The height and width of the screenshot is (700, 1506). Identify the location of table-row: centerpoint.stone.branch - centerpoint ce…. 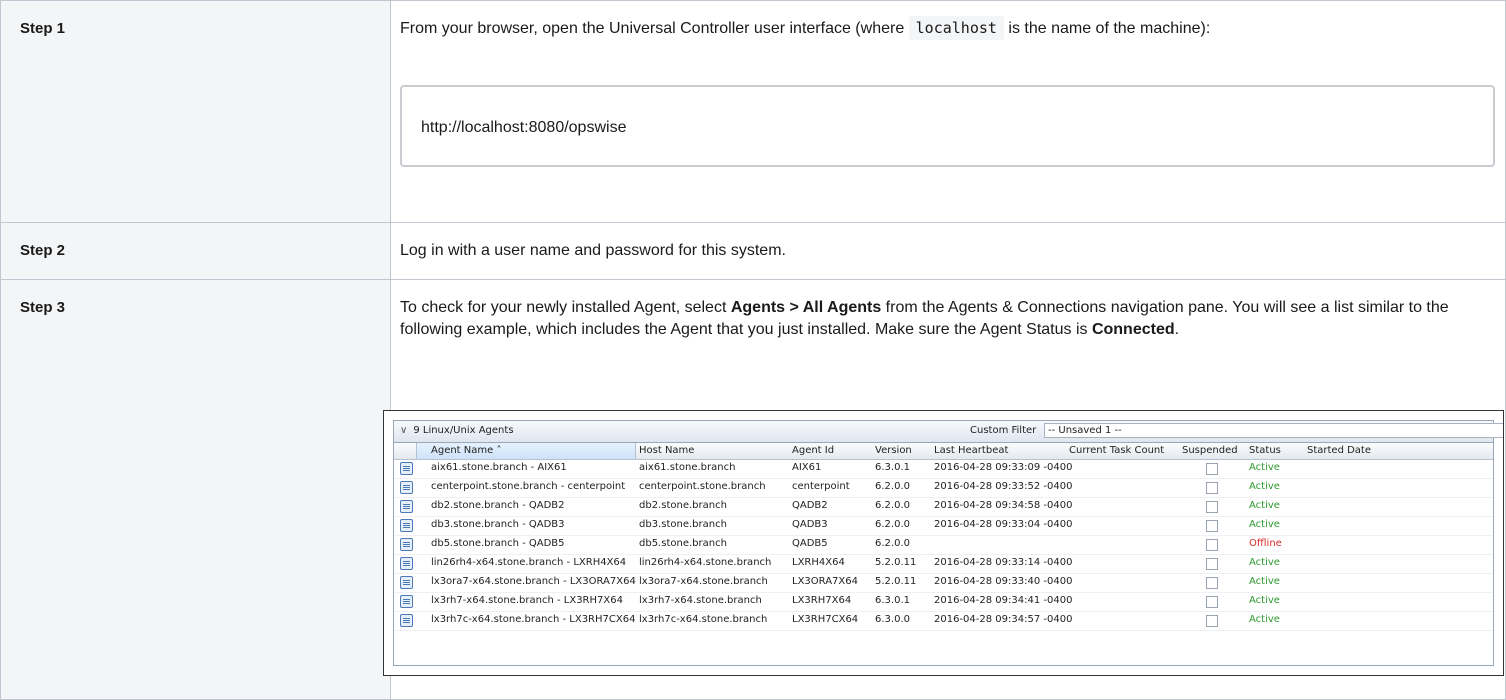
(943, 488).